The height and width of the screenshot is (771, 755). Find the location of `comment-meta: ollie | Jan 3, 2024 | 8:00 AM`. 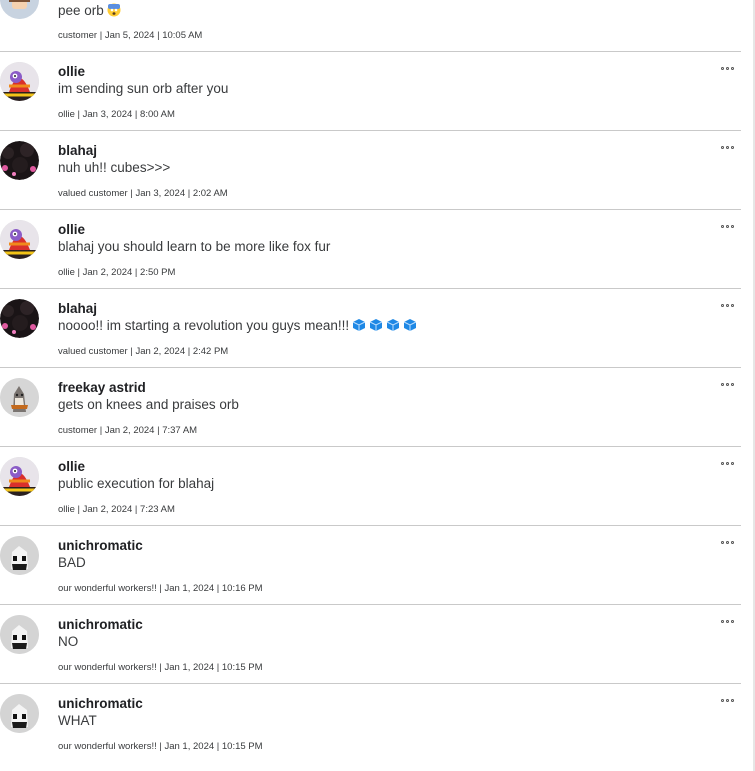

comment-meta: ollie | Jan 3, 2024 | 8:00 AM is located at coordinates (116, 114).